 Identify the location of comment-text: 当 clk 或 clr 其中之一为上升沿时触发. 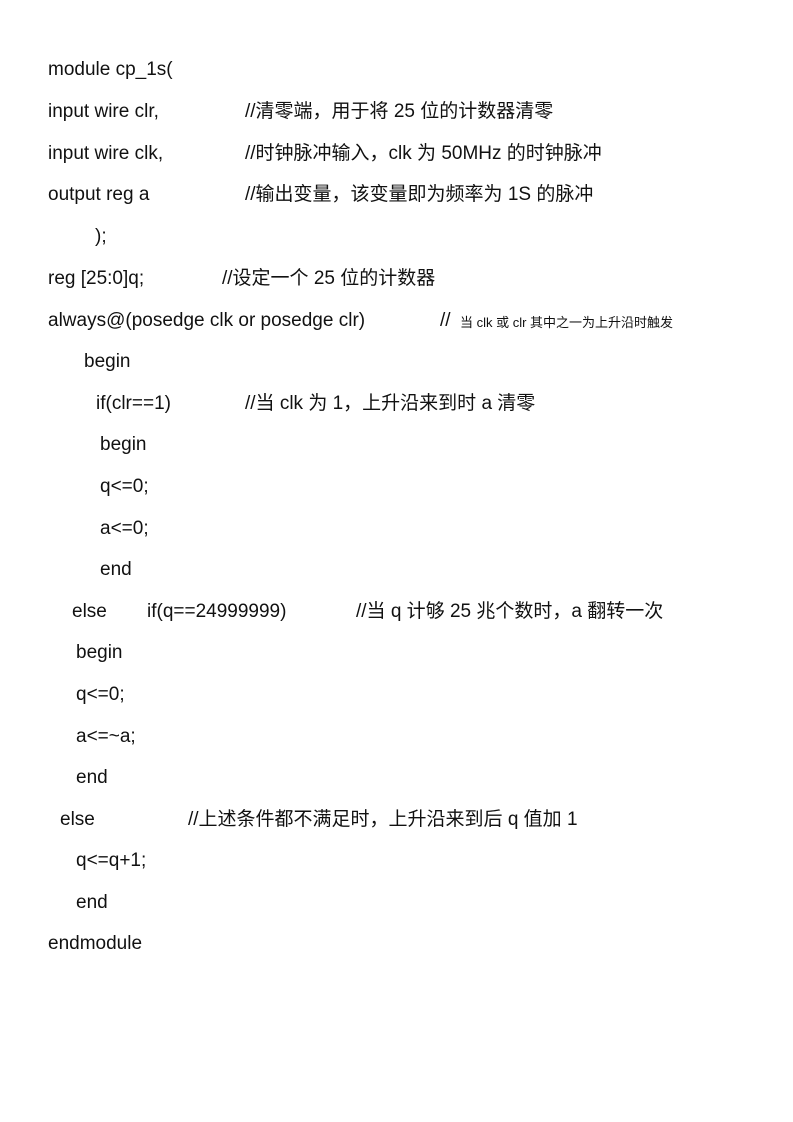
(567, 322).